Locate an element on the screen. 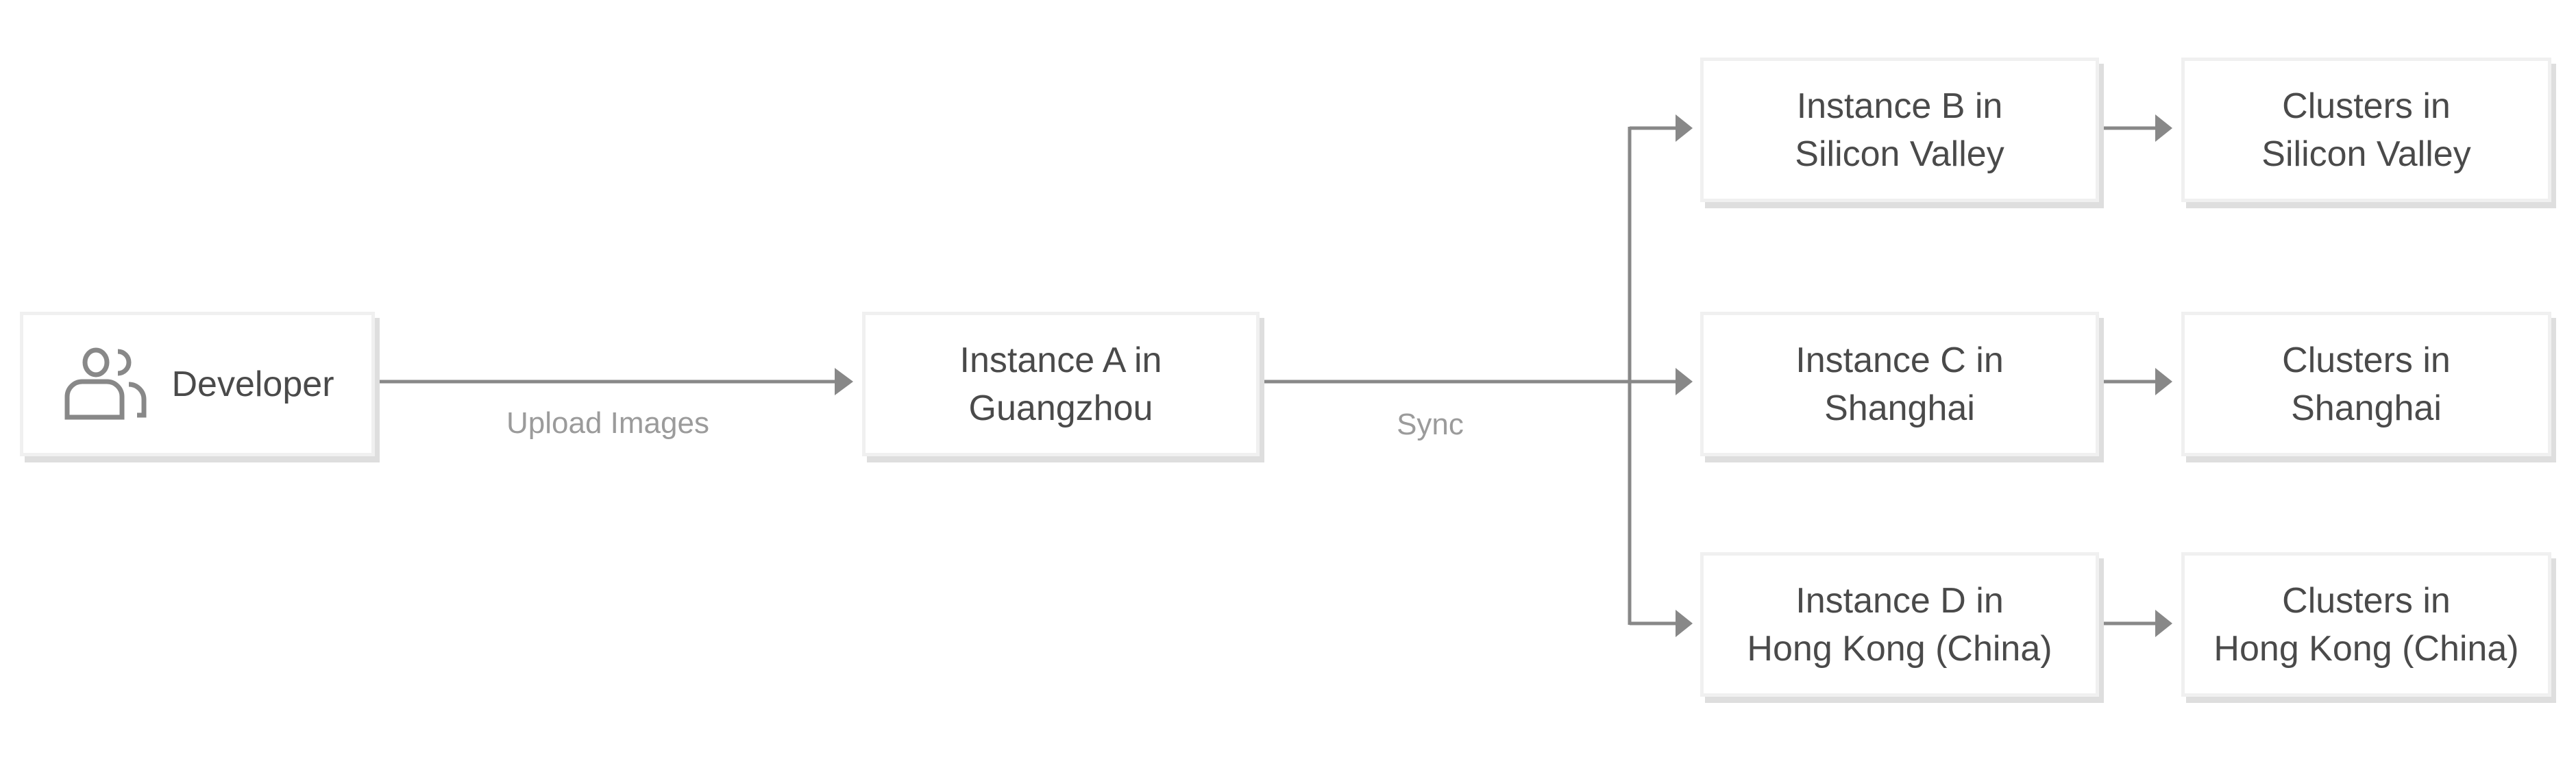 This screenshot has width=2576, height=768. arrowhead-d is located at coordinates (1685, 623).